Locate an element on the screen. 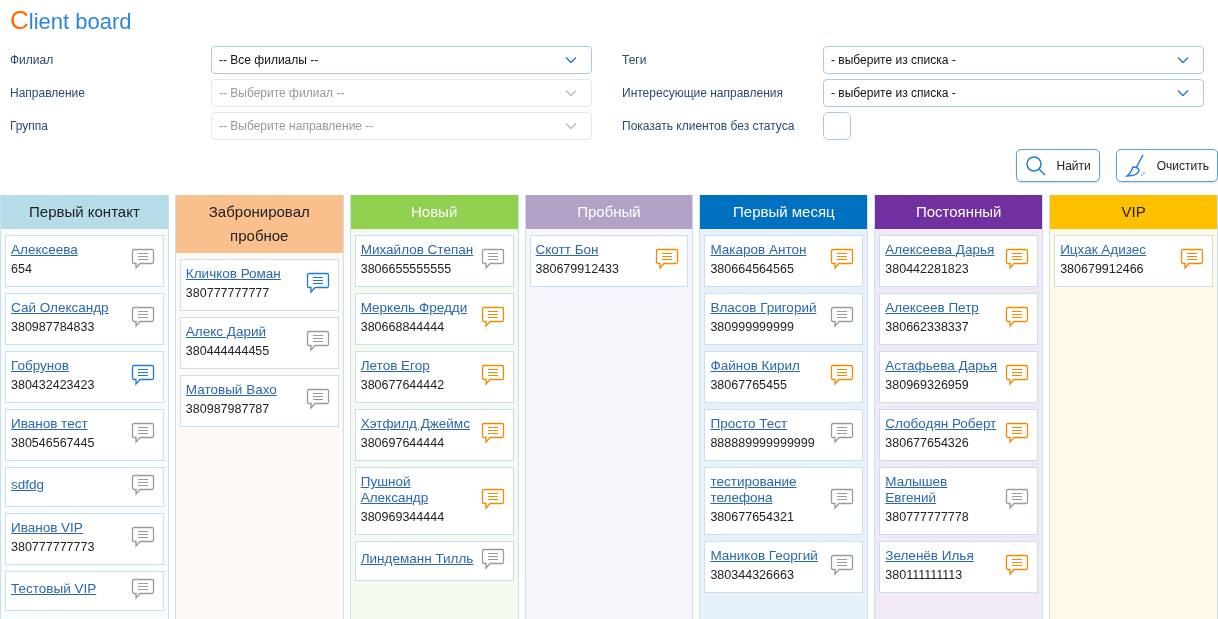 Image resolution: width=1218 pixels, height=619 pixels. field-label: Группа is located at coordinates (30, 126).